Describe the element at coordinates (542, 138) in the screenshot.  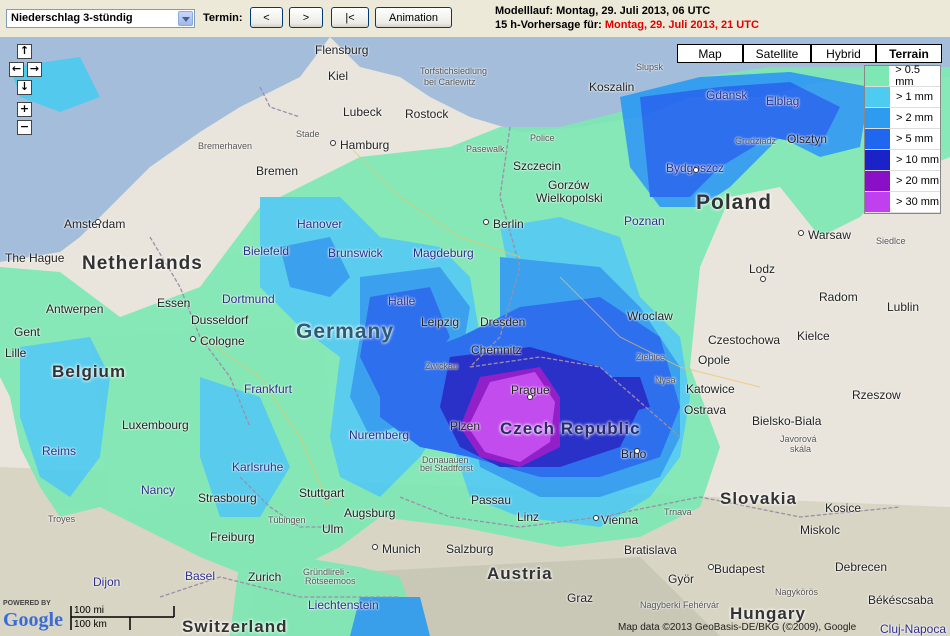
I see `city-label: Police` at that location.